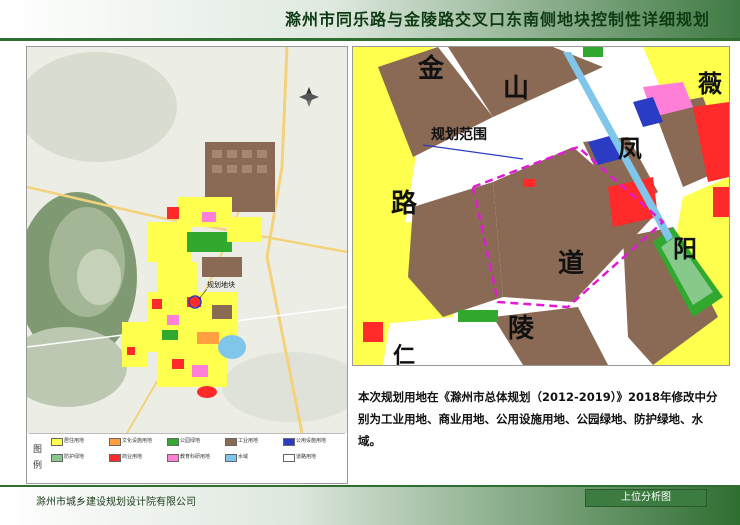  Describe the element at coordinates (136, 458) in the screenshot. I see `legend-item: 商业用地` at that location.